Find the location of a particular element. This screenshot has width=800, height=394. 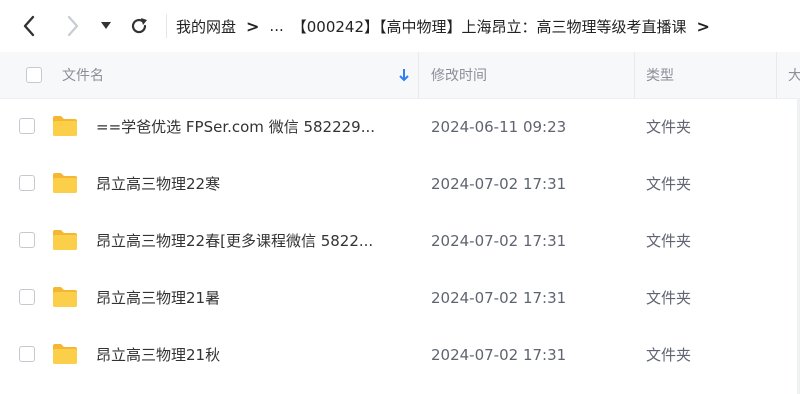

modified-time: 2024-06-11 09:23 is located at coordinates (499, 126).